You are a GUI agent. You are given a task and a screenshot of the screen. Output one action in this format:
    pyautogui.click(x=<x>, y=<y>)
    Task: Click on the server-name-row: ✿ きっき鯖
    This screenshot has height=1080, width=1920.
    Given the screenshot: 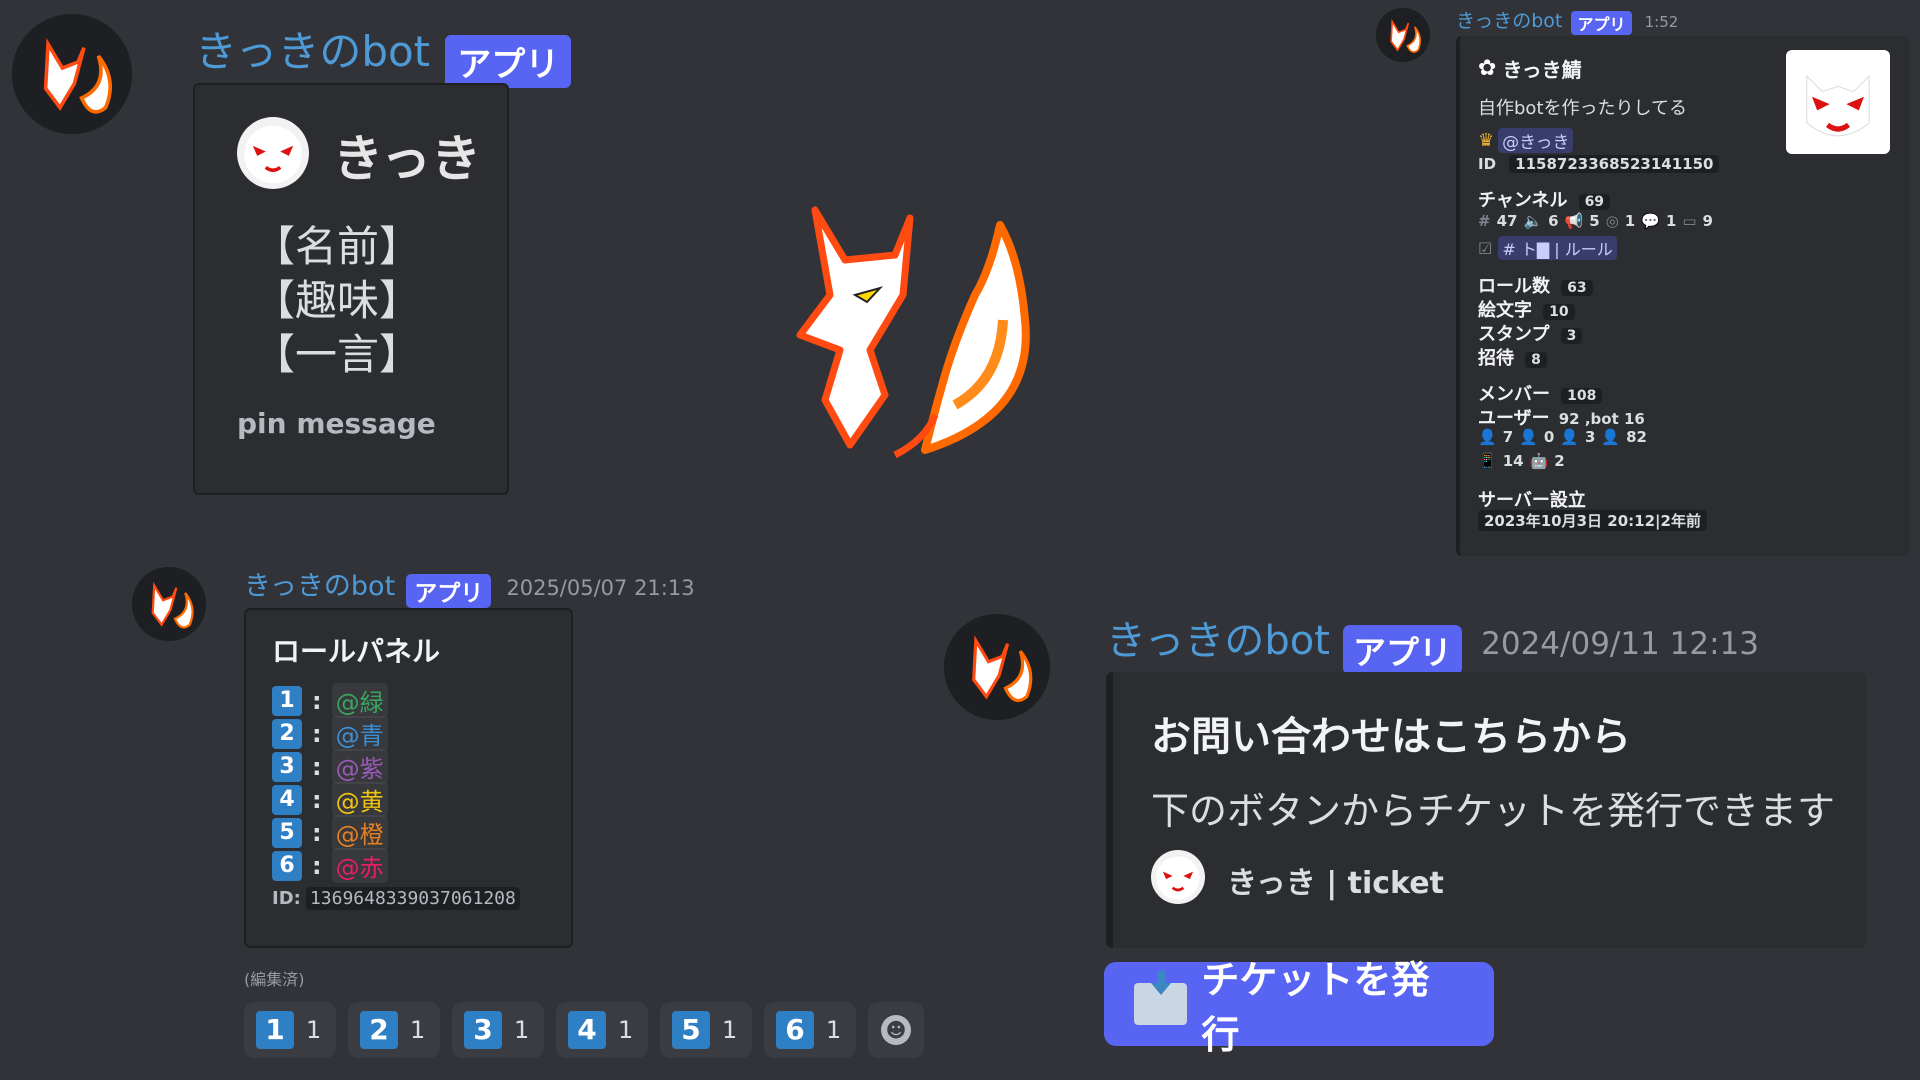 What is the action you would take?
    pyautogui.click(x=1530, y=68)
    